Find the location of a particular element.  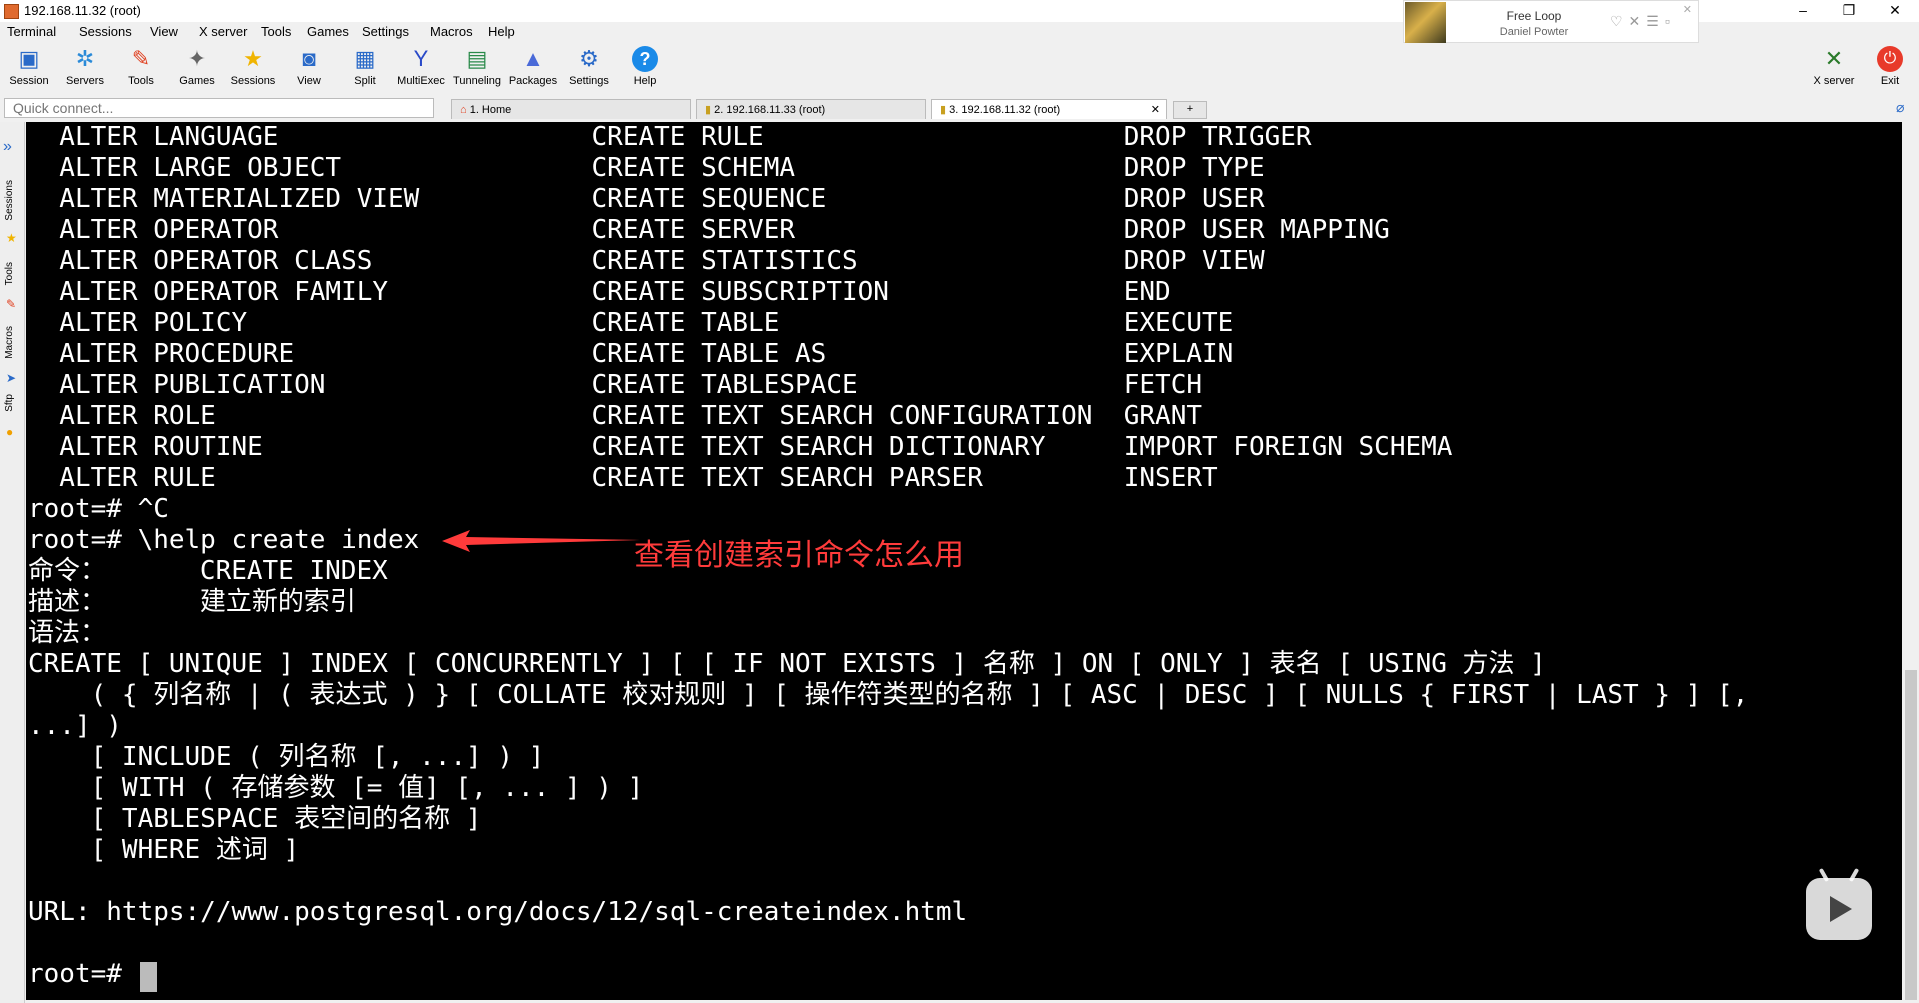

games-icon: ✦ is located at coordinates (197, 58).